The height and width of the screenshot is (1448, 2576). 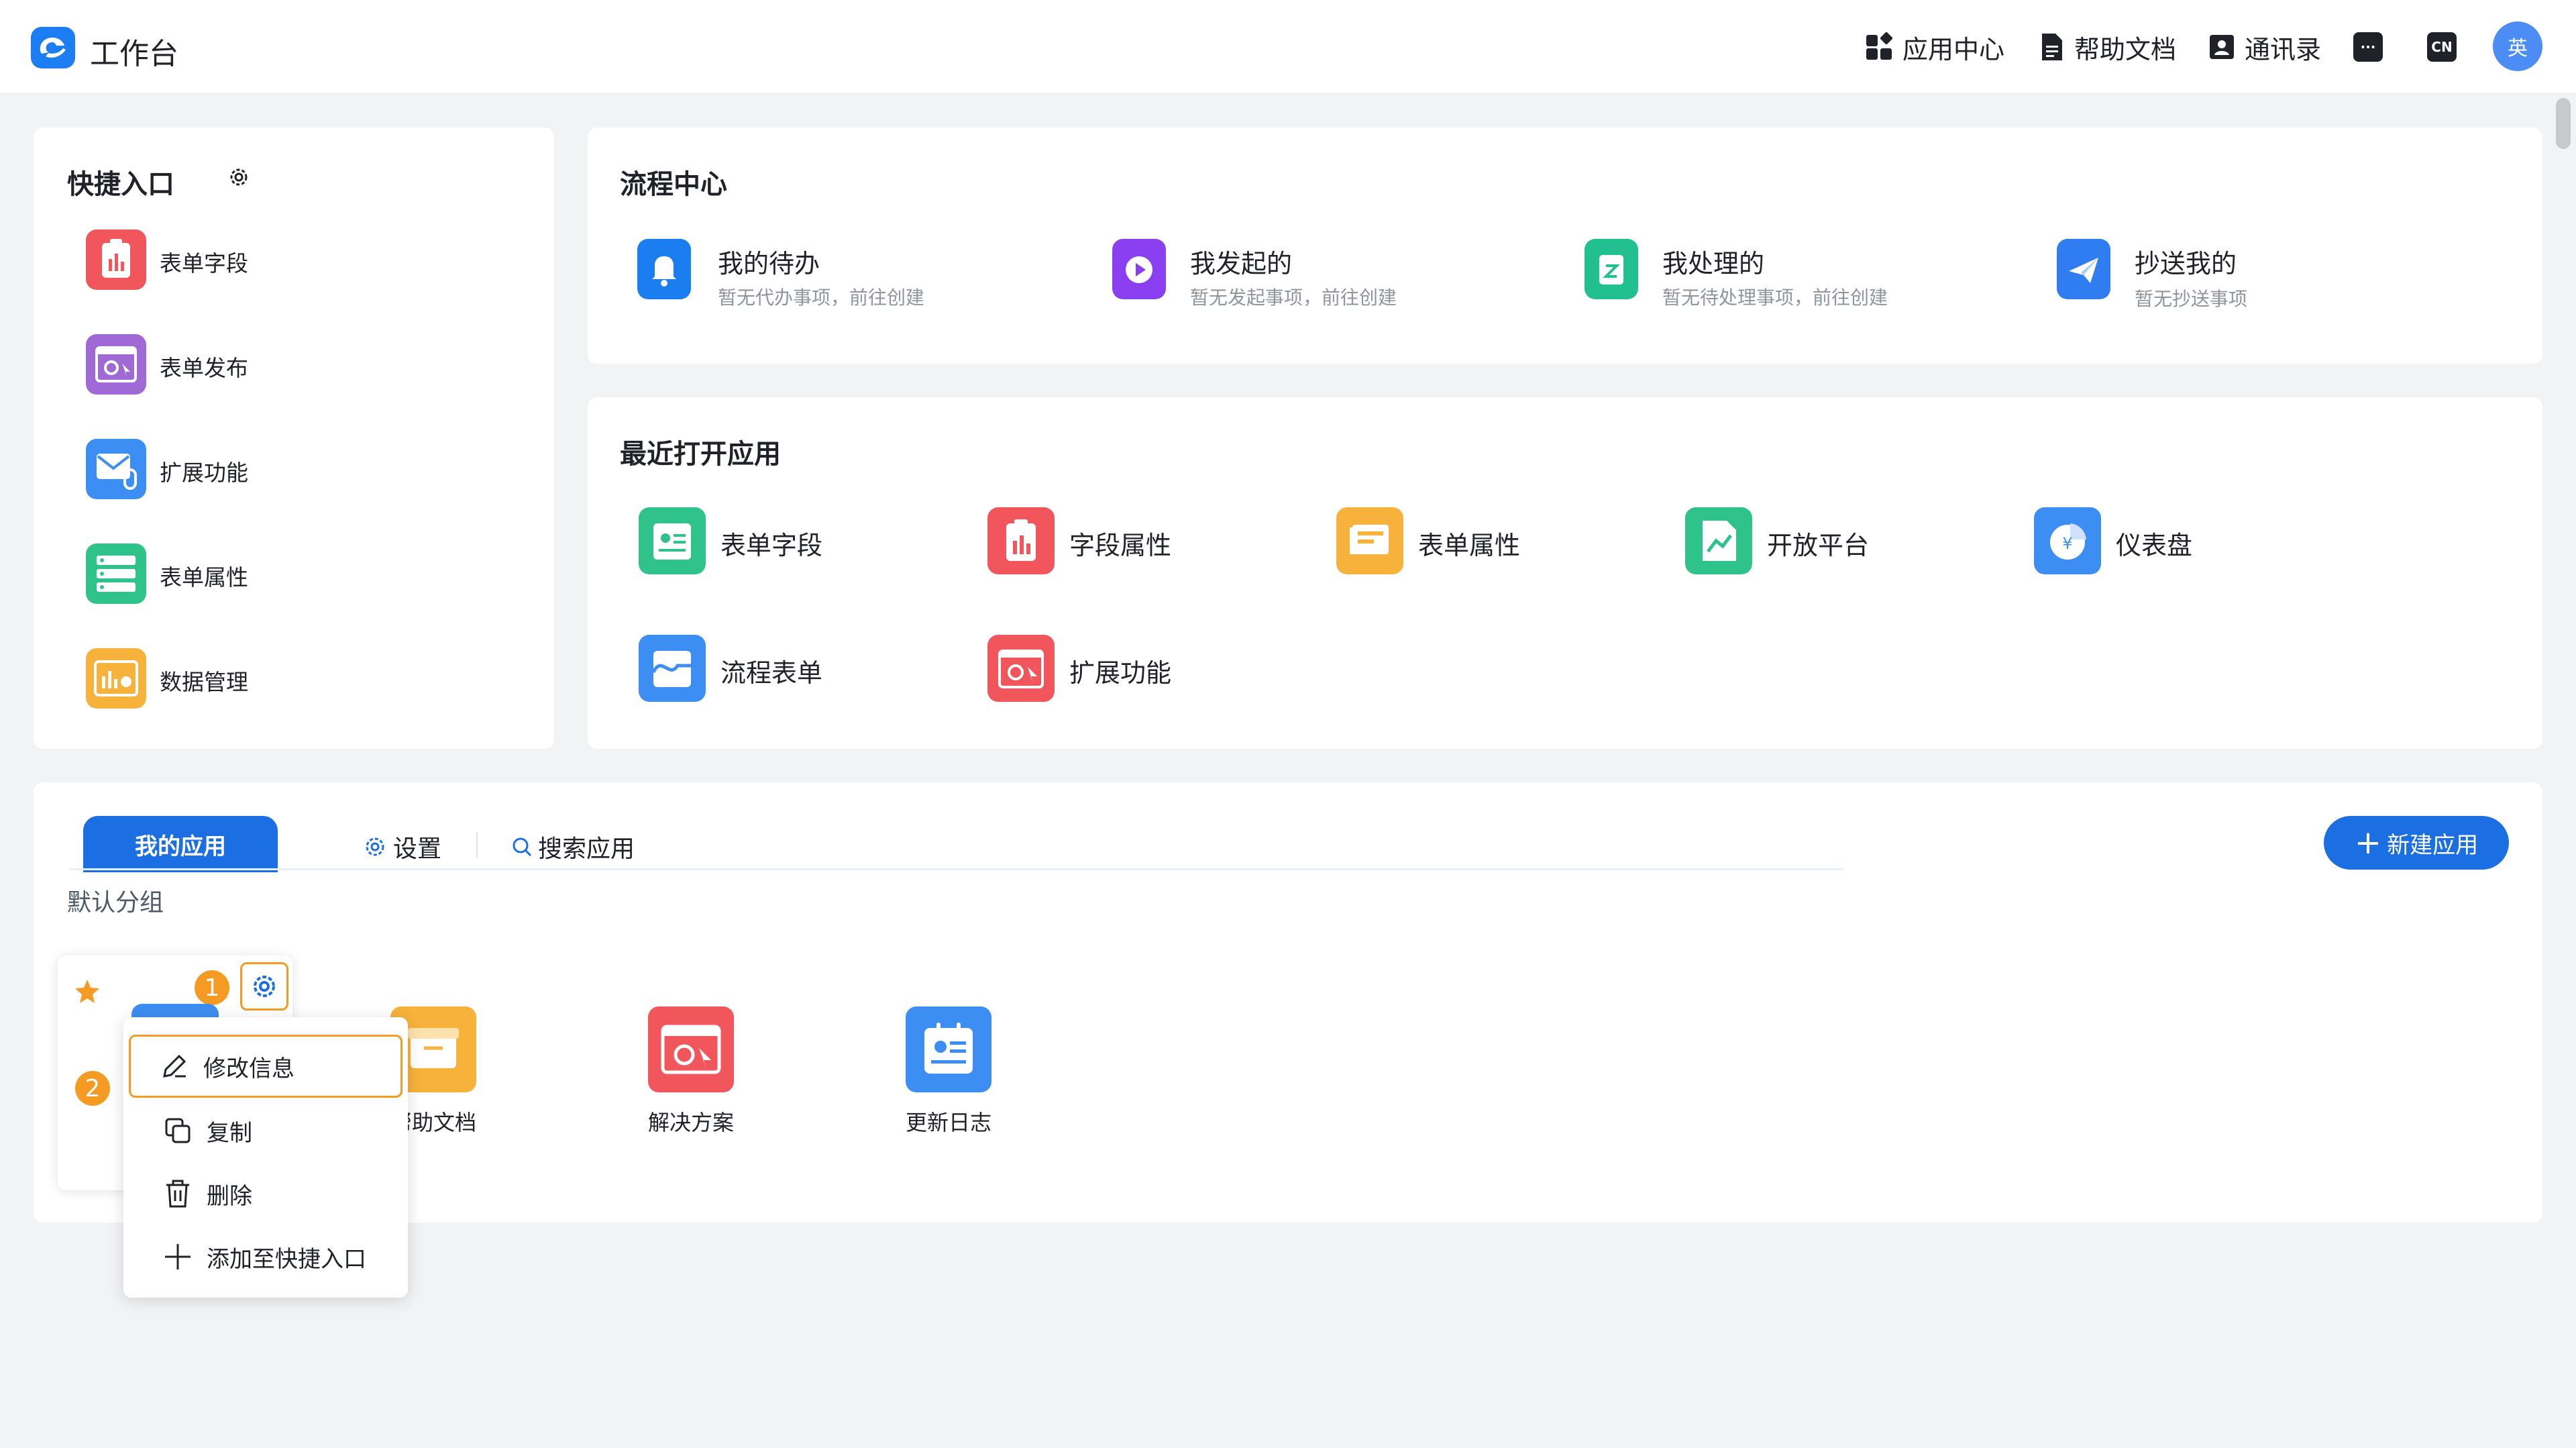 What do you see at coordinates (700, 454) in the screenshot?
I see `recent-apps-title: 最近打开应用` at bounding box center [700, 454].